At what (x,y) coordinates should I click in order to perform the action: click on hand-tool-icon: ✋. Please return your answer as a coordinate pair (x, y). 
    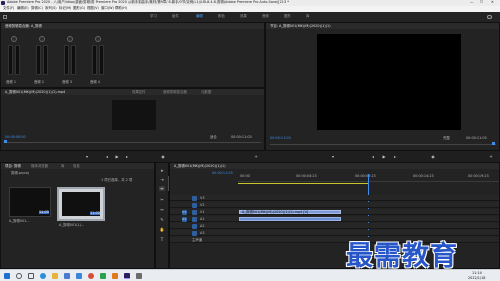
    Looking at the image, I should click on (162, 229).